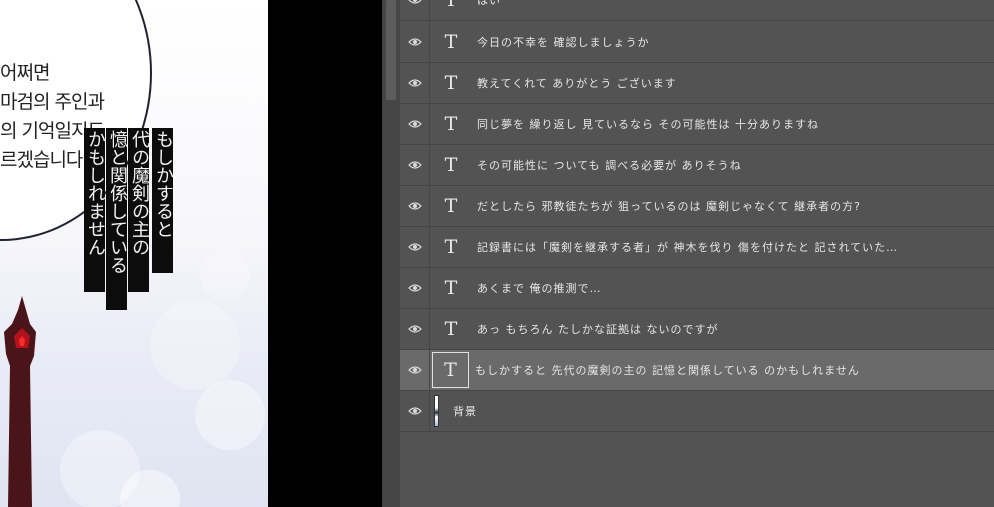  What do you see at coordinates (697, 83) in the screenshot?
I see `layer-row: T 教えてくれて ありがとう ございます` at bounding box center [697, 83].